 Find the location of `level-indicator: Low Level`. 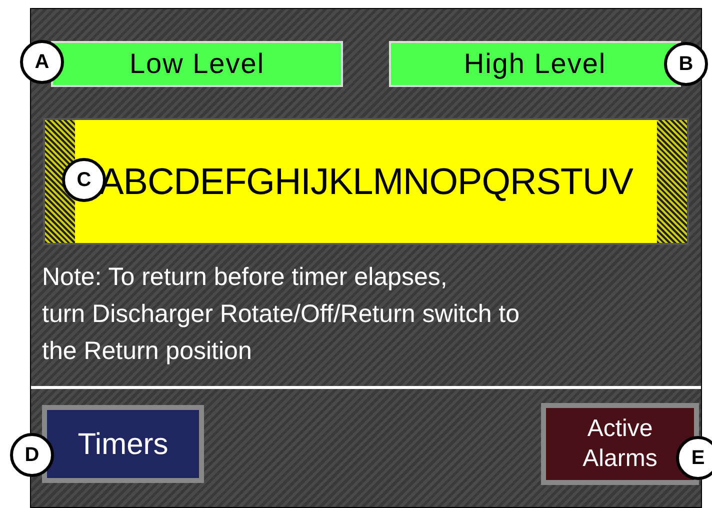

level-indicator: Low Level is located at coordinates (197, 64).